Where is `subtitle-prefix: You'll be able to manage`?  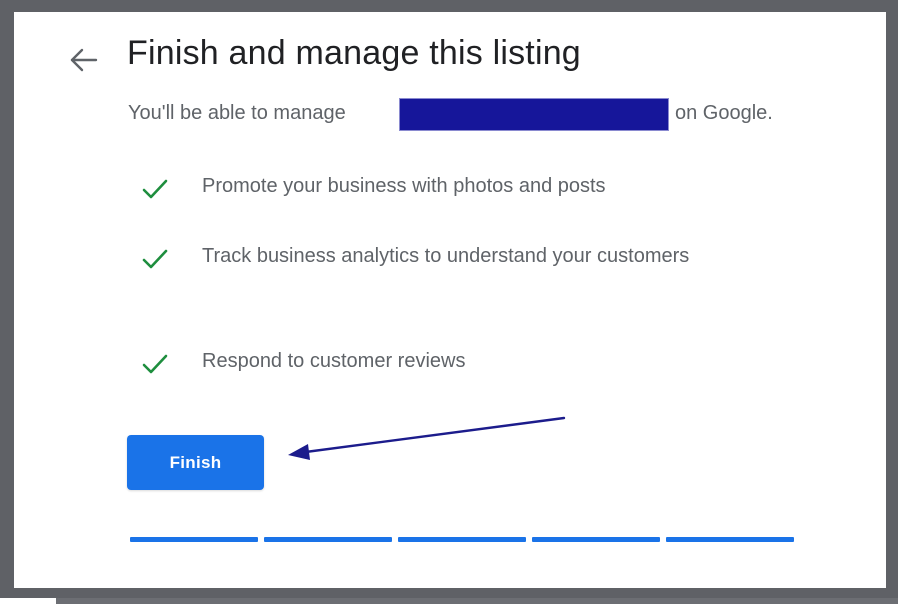 subtitle-prefix: You'll be able to manage is located at coordinates (237, 113).